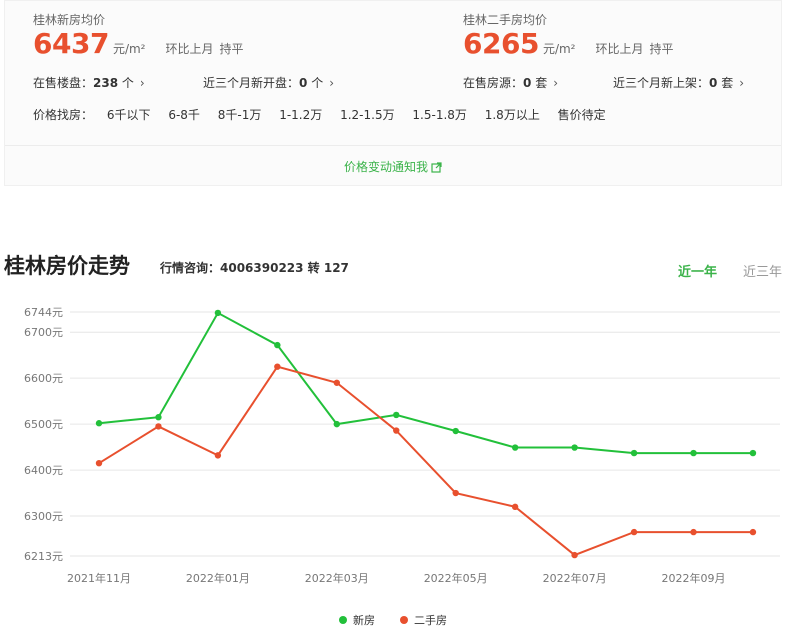  What do you see at coordinates (251, 83) in the screenshot?
I see `new-home-recent-open-label: 近三个月新开盘：` at bounding box center [251, 83].